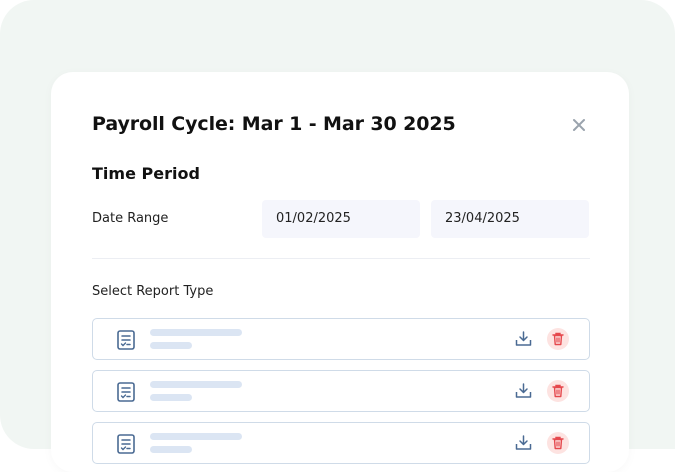  Describe the element at coordinates (146, 173) in the screenshot. I see `time-period-heading: Time Period` at that location.